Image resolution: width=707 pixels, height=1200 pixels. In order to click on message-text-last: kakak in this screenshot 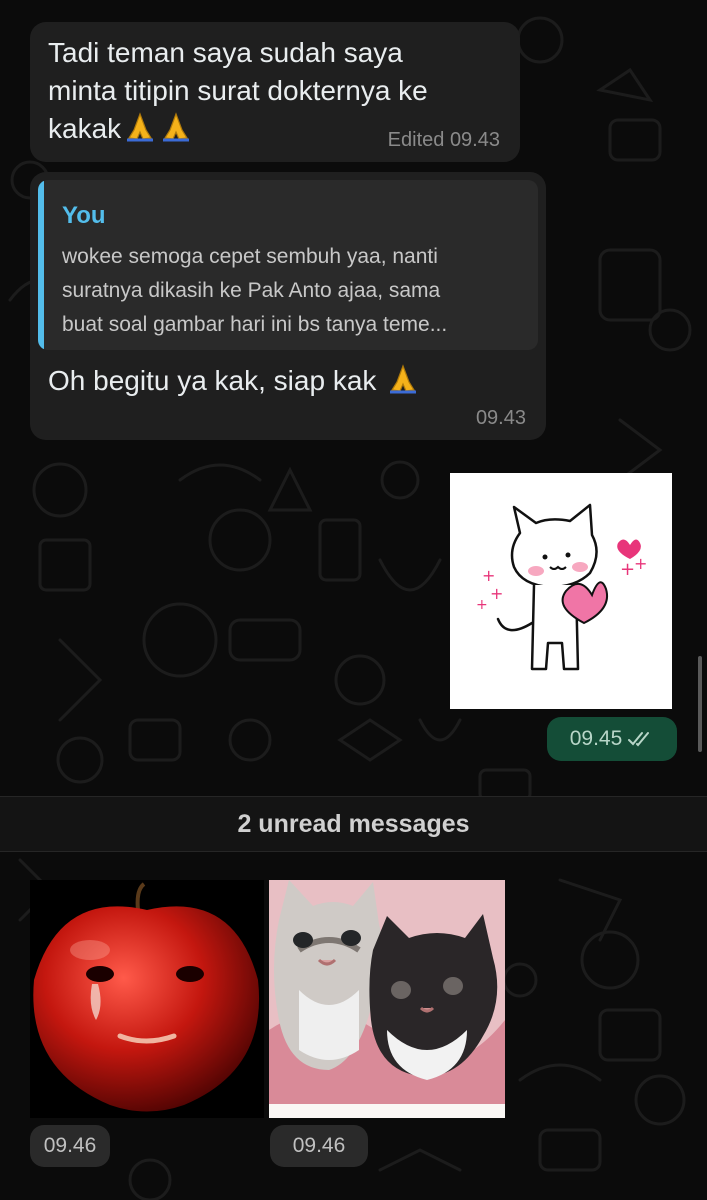, I will do `click(85, 128)`.